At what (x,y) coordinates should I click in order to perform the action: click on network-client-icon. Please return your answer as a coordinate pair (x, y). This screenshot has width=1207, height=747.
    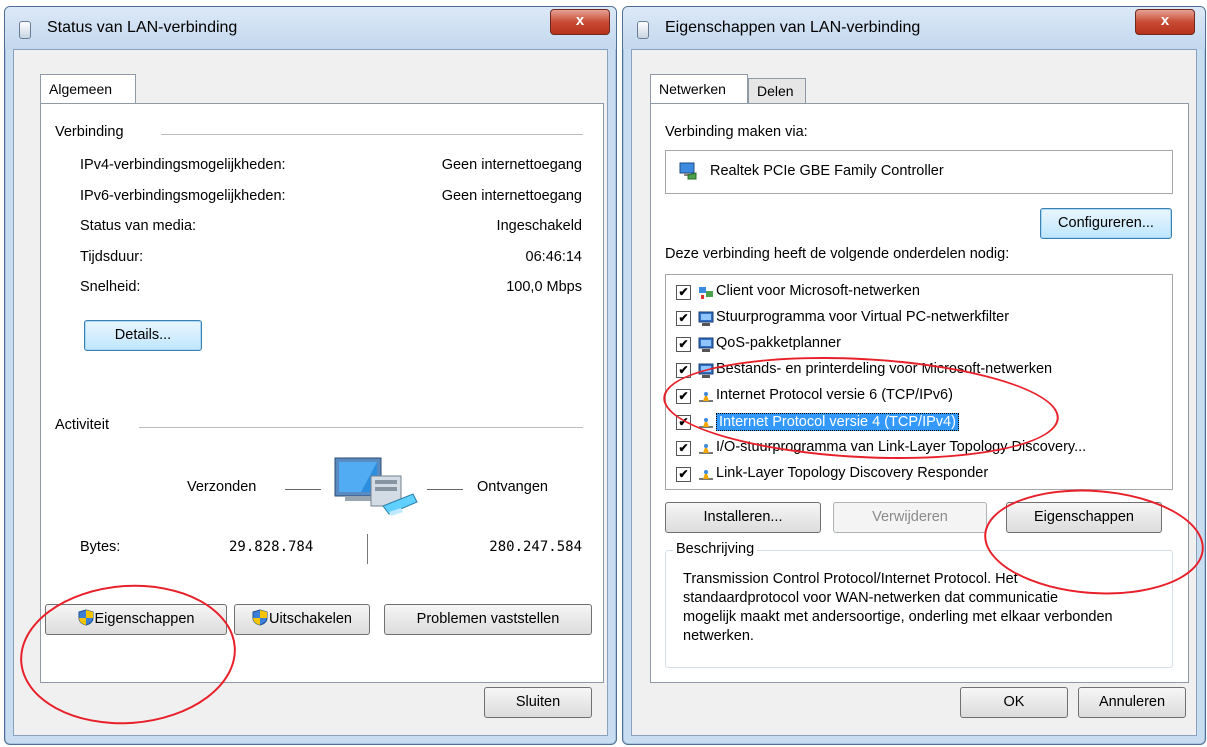
    Looking at the image, I should click on (706, 293).